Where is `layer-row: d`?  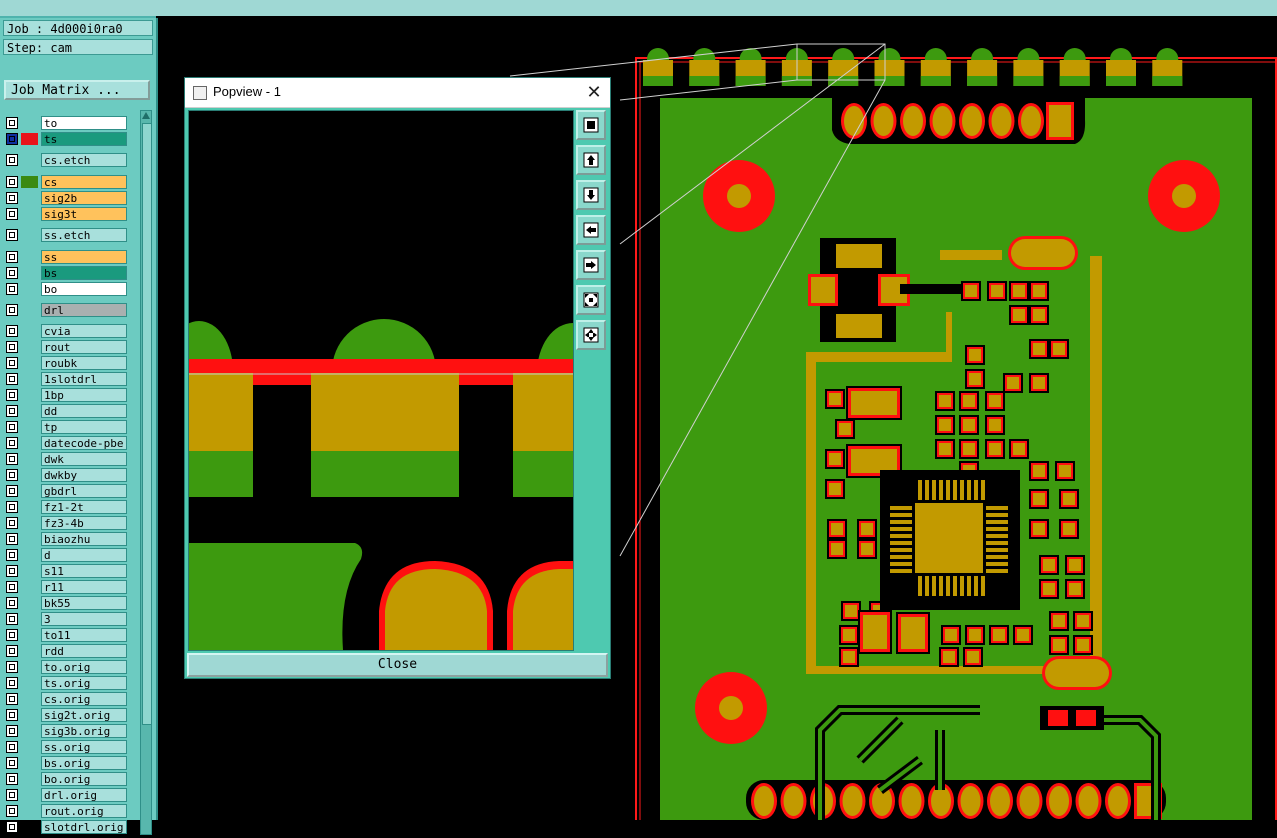
layer-row: d is located at coordinates (65, 555).